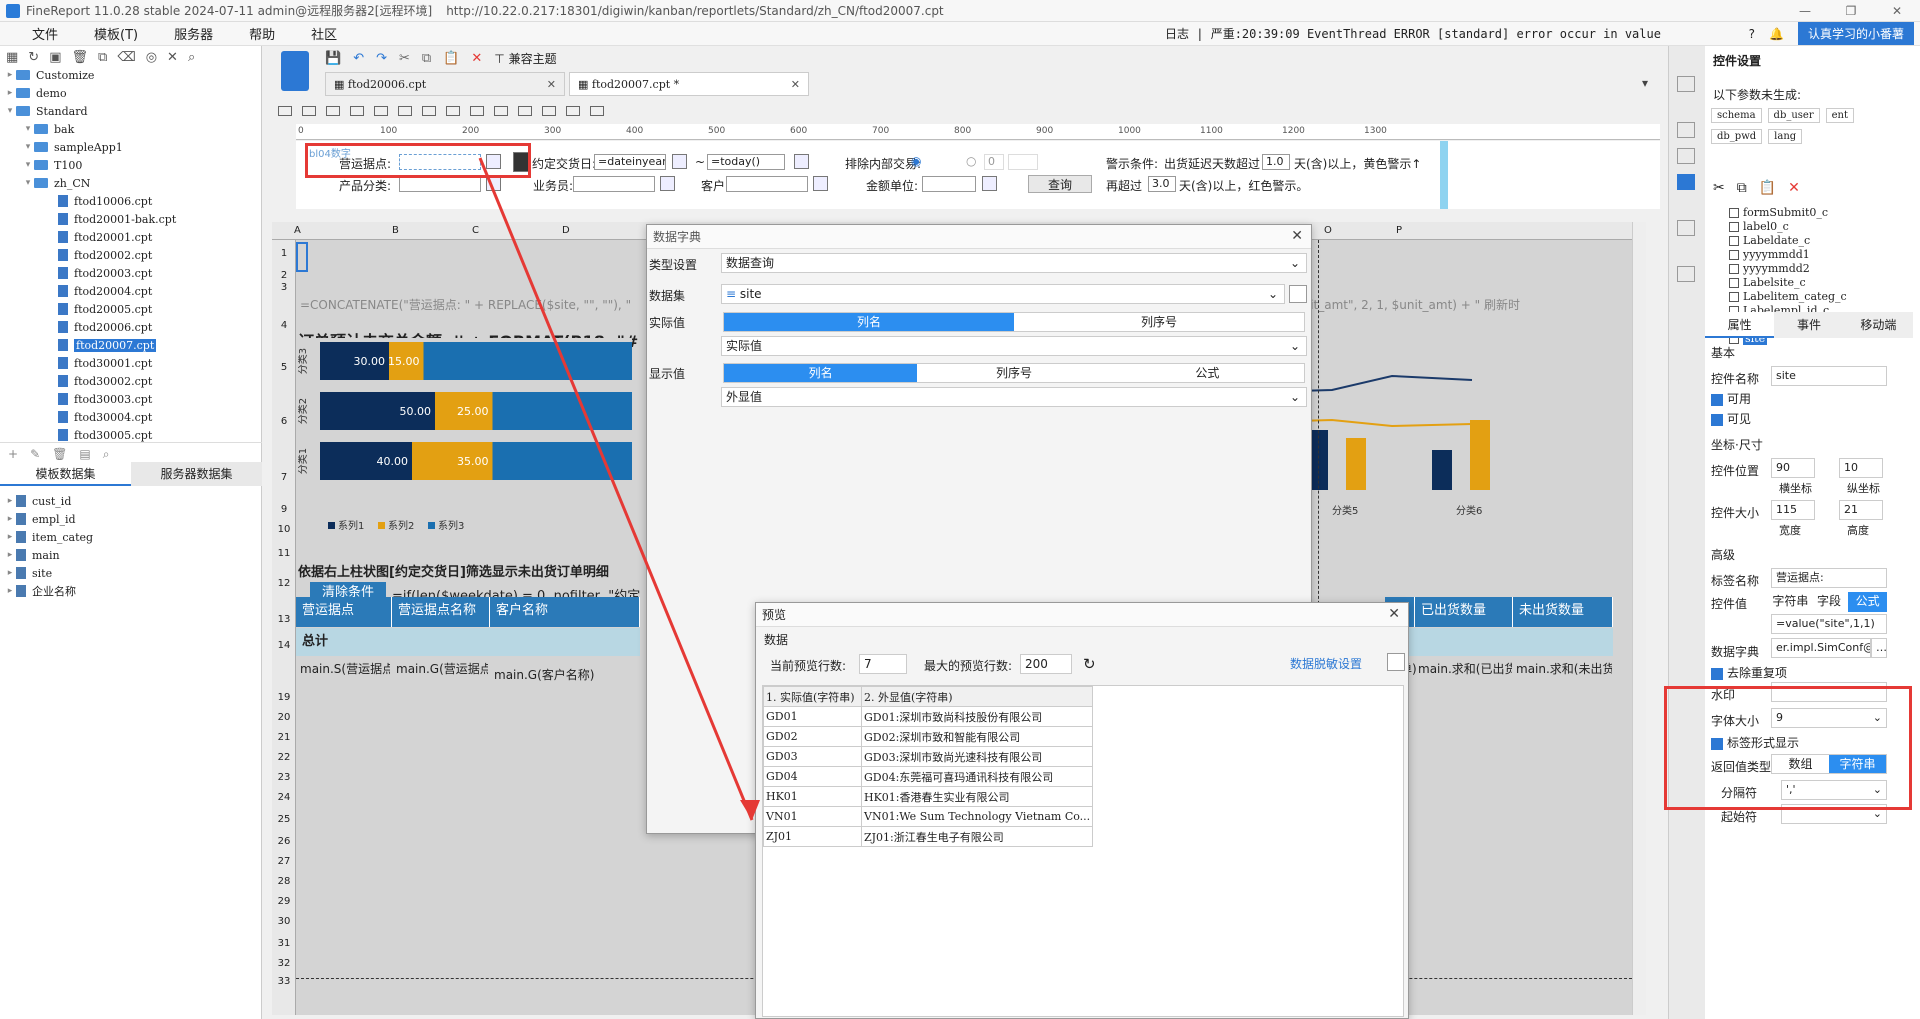 Image resolution: width=1920 pixels, height=1019 pixels. Describe the element at coordinates (1046, 664) in the screenshot. I see `max-rows-input: 200` at that location.